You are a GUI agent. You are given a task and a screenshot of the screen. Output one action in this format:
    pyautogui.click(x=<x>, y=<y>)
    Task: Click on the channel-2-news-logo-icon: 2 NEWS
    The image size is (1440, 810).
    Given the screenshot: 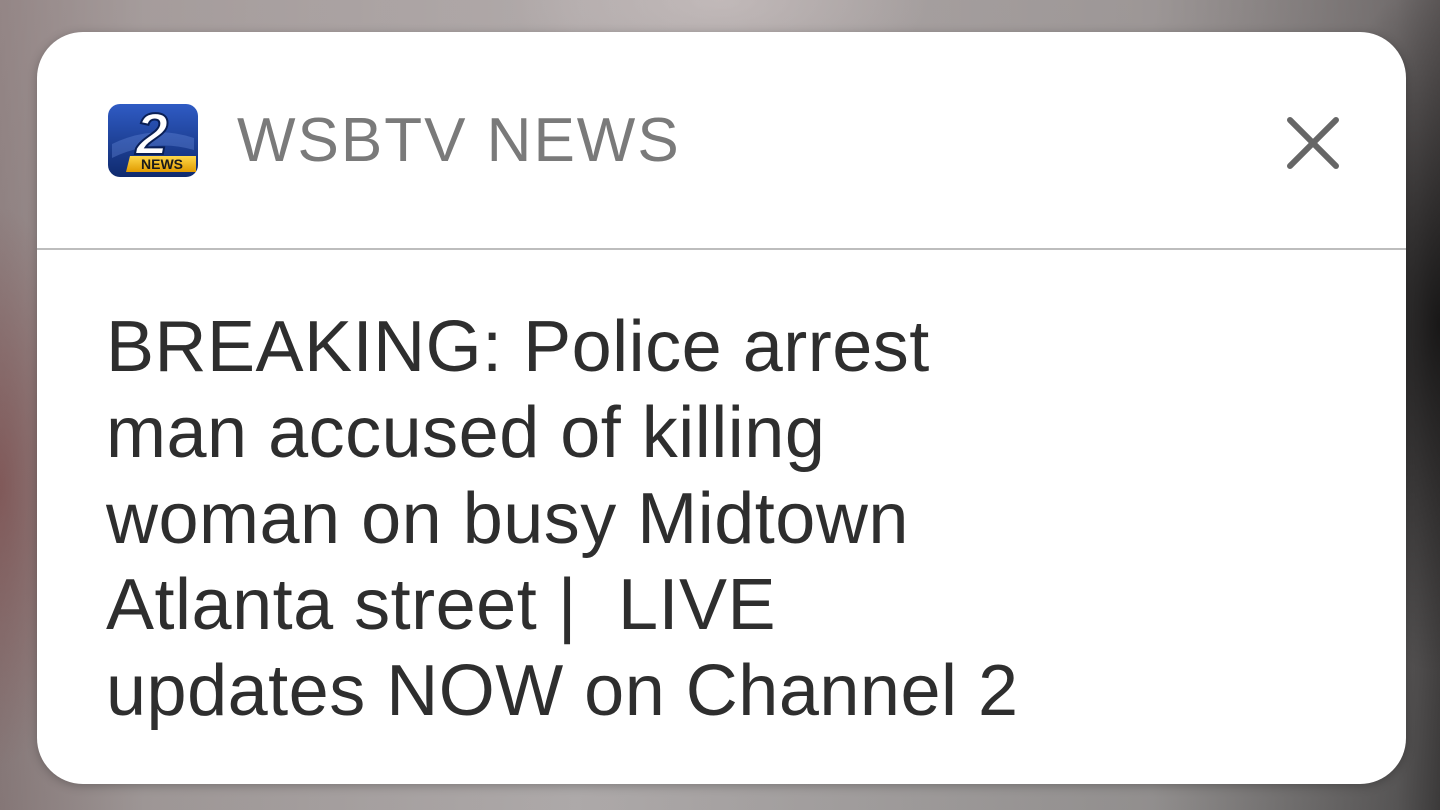 What is the action you would take?
    pyautogui.click(x=153, y=139)
    